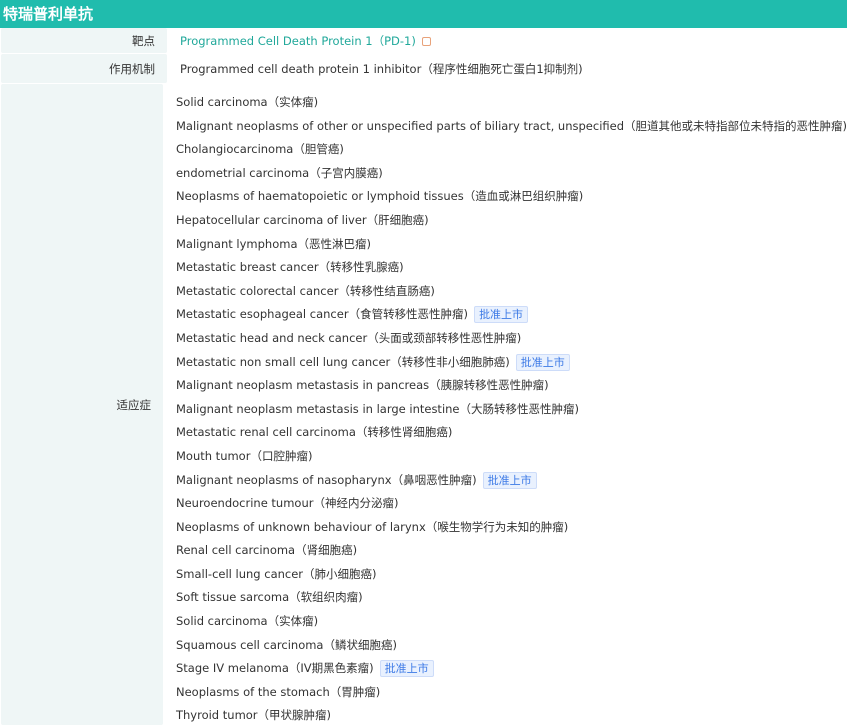  I want to click on indication-item: Malignant lymphoma（恶性淋巴瘤), so click(511, 245).